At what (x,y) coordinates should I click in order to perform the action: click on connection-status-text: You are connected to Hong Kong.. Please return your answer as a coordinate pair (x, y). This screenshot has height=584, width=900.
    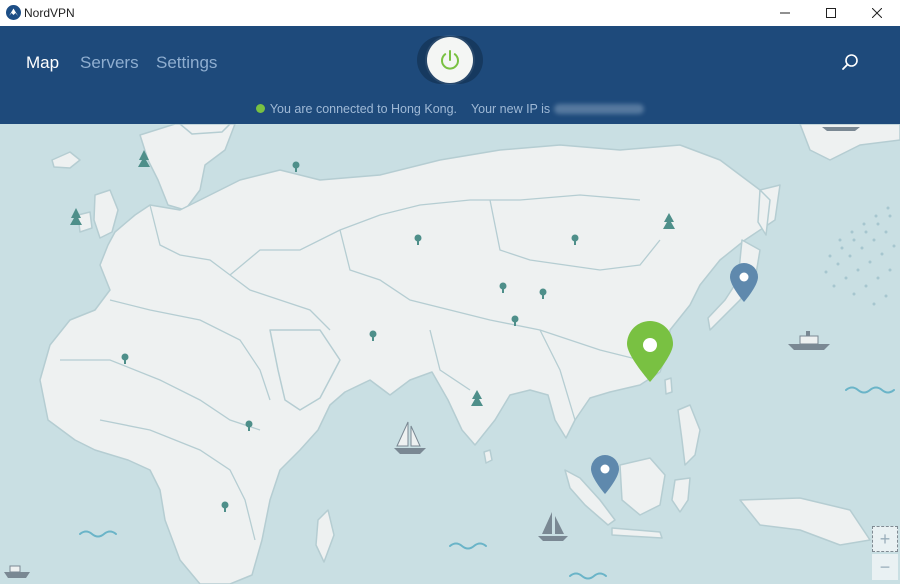
    Looking at the image, I should click on (363, 109).